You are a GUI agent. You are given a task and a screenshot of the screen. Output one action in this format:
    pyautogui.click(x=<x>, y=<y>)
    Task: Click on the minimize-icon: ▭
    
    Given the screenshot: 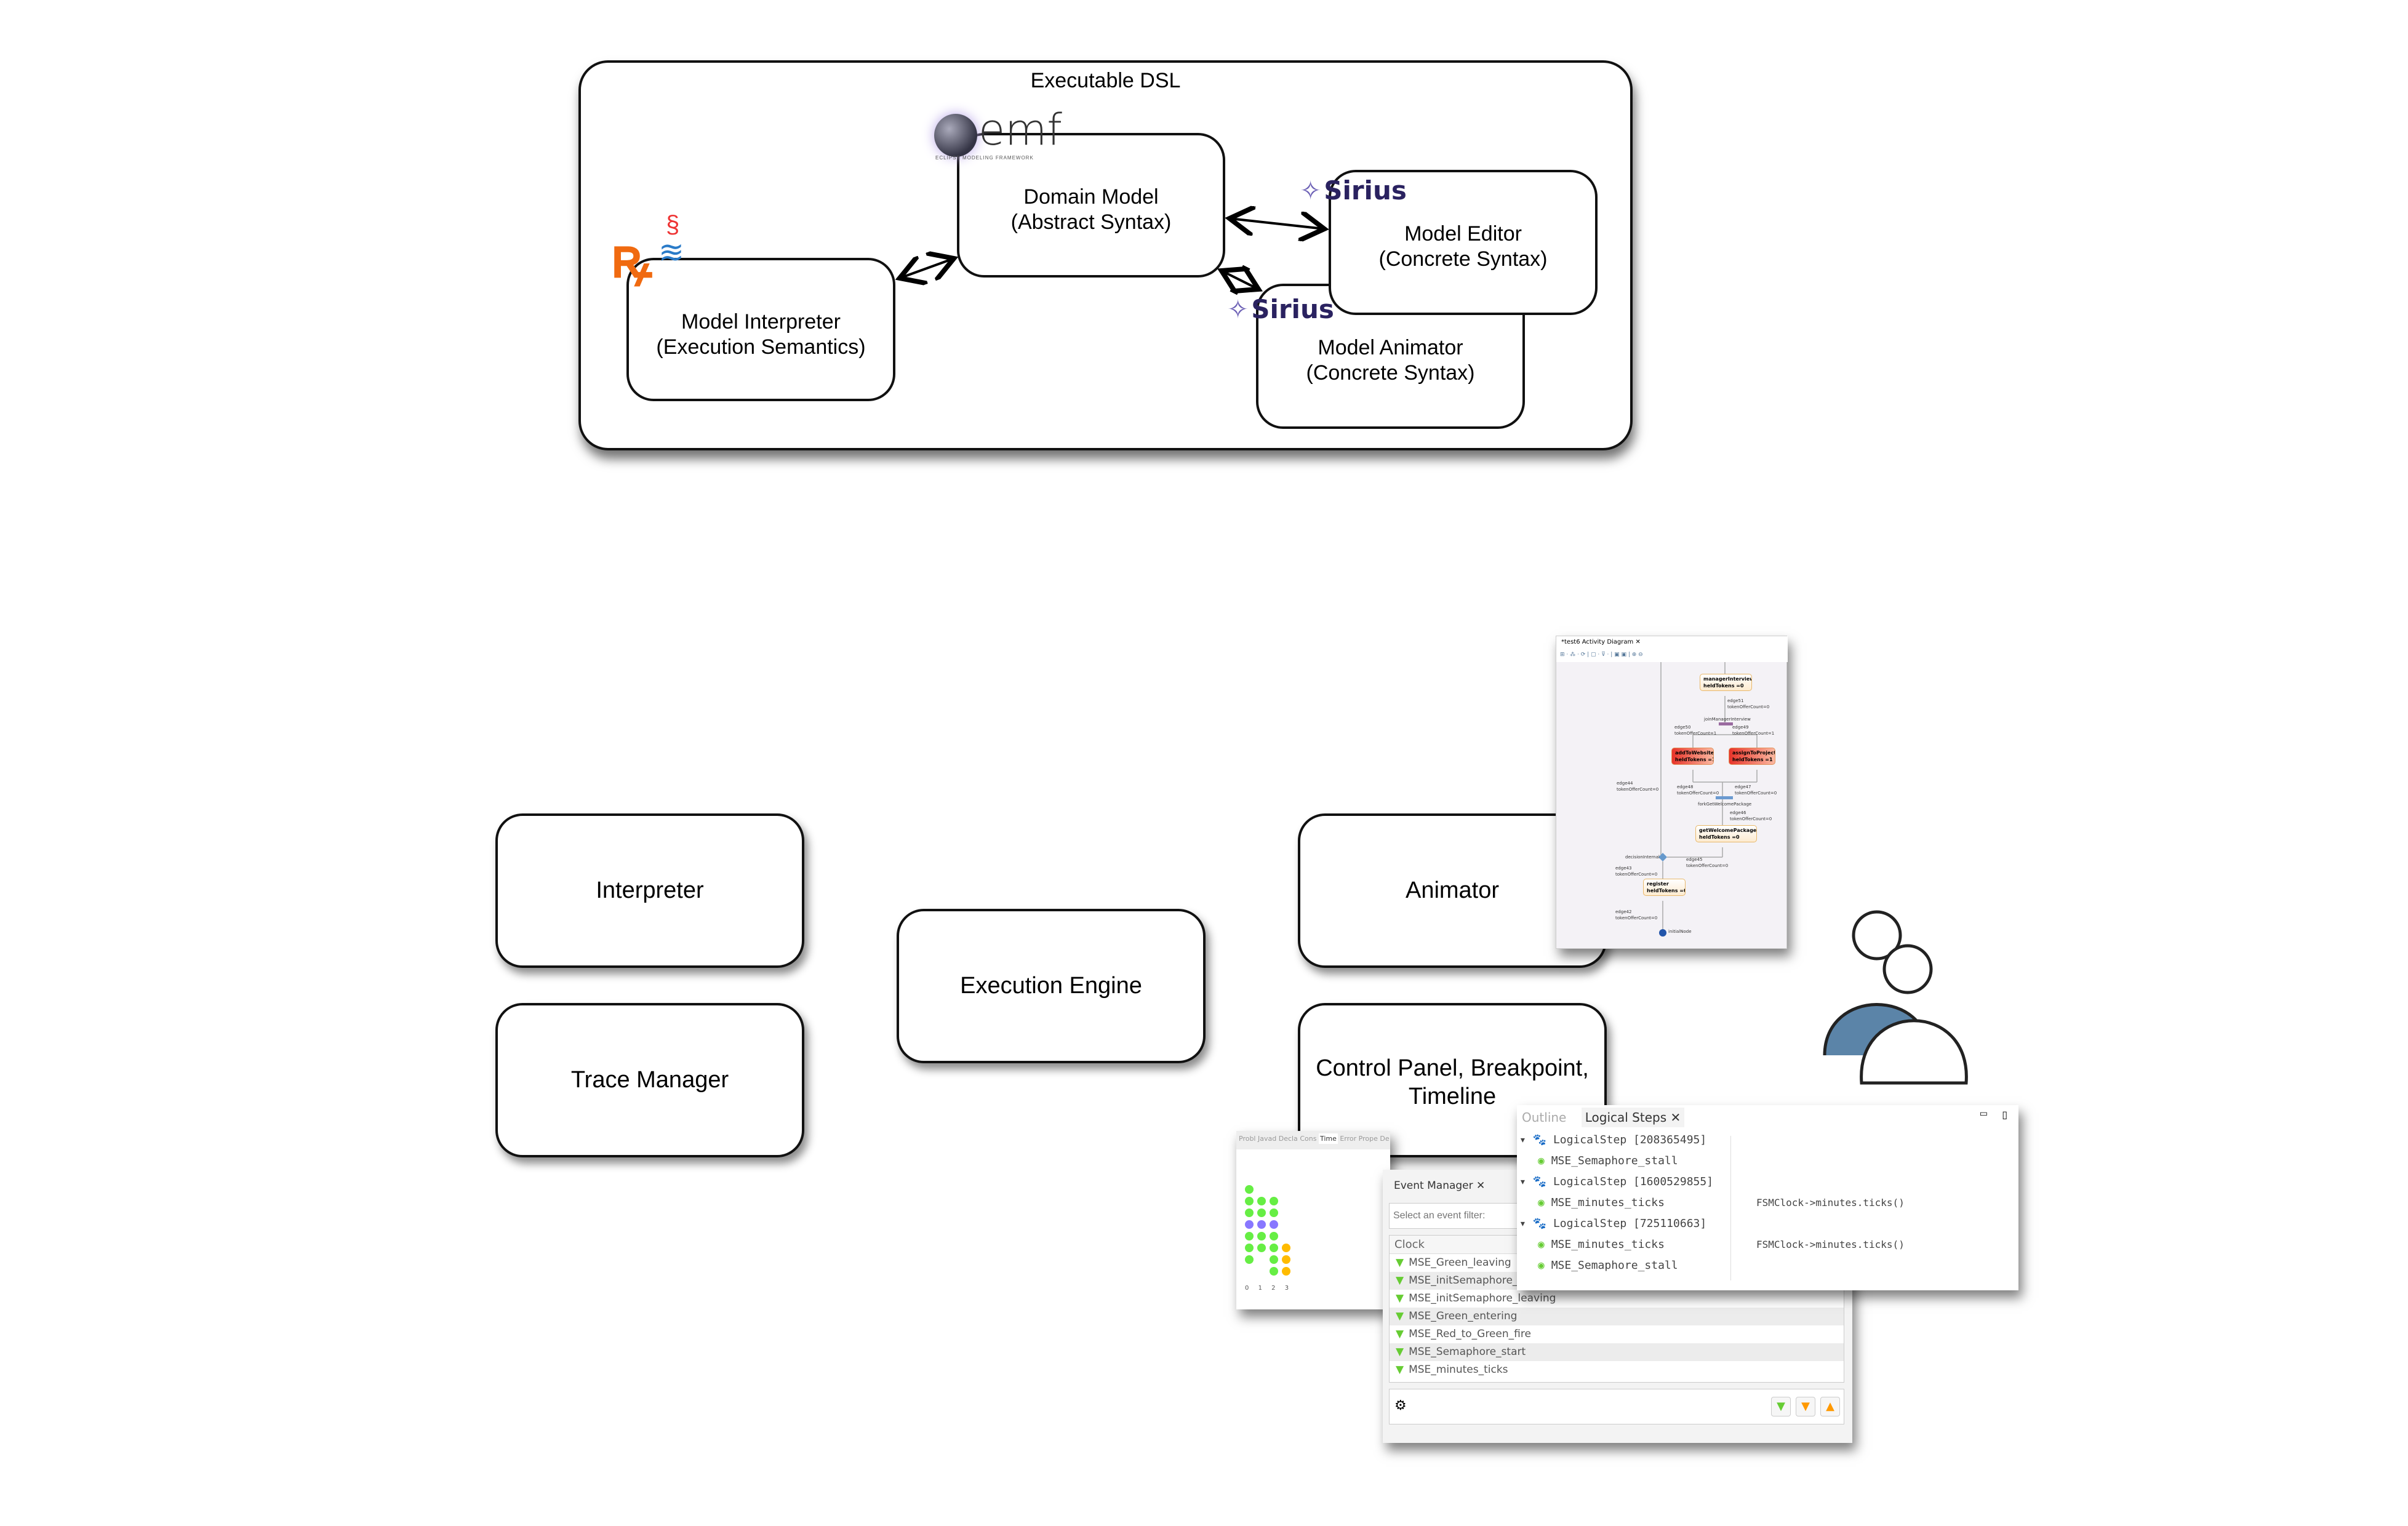 What is the action you would take?
    pyautogui.click(x=1984, y=1114)
    